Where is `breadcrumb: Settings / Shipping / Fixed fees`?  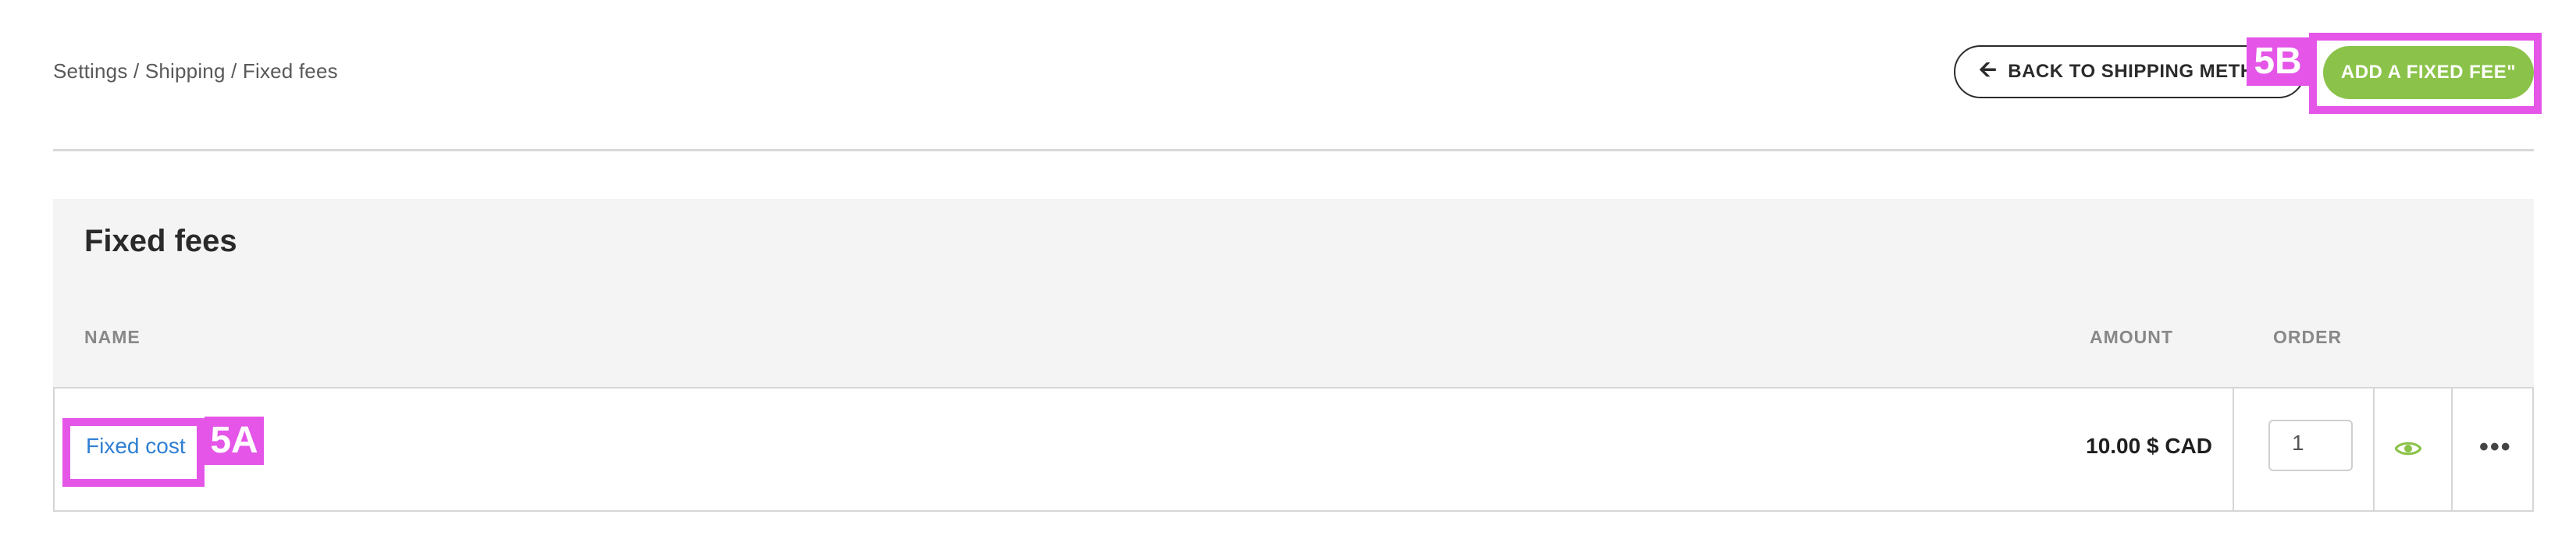
breadcrumb: Settings / Shipping / Fixed fees is located at coordinates (195, 71).